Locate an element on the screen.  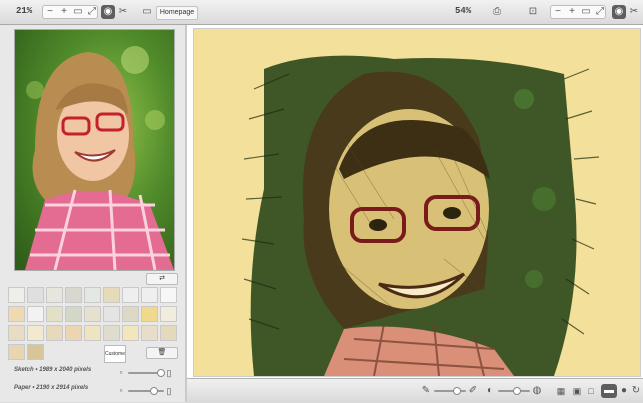
paper-size-label: Paper • 2190 x 2914 pixels is located at coordinates (51, 388).